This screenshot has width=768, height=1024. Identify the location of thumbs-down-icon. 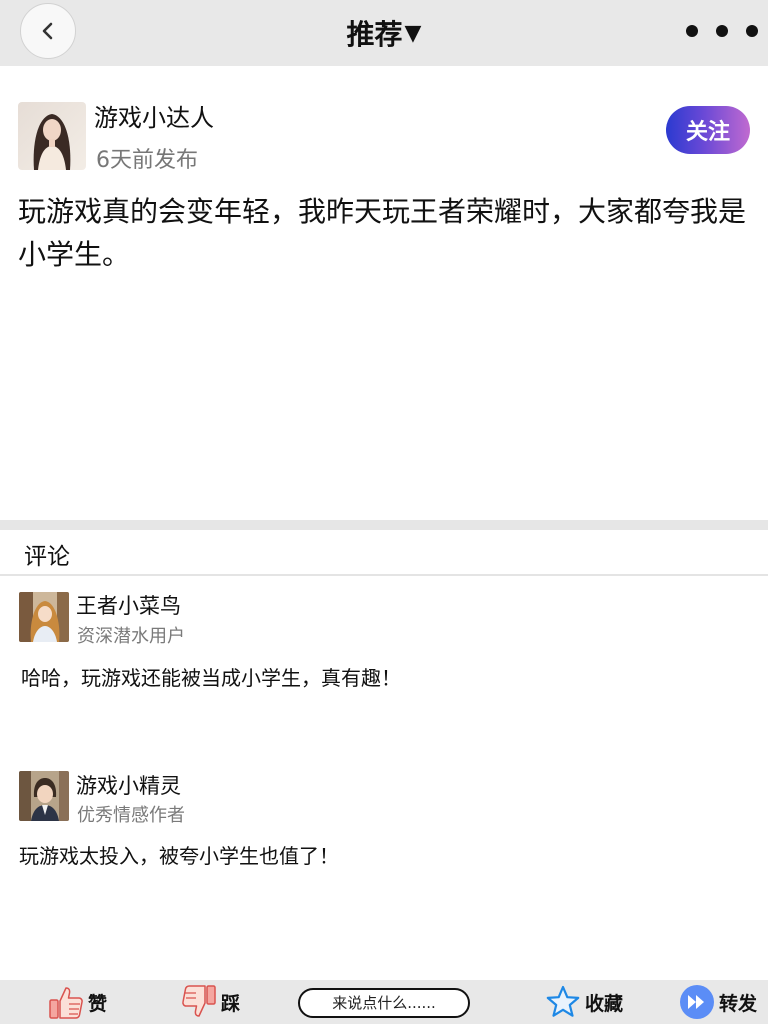
(199, 1001).